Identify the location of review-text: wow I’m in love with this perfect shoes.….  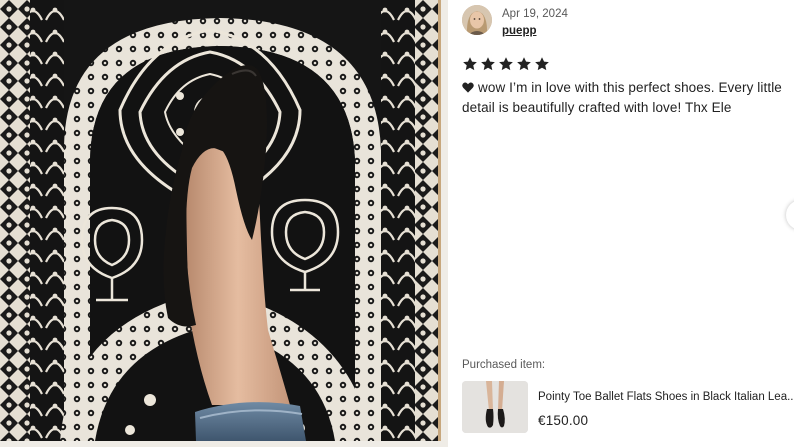
(627, 98).